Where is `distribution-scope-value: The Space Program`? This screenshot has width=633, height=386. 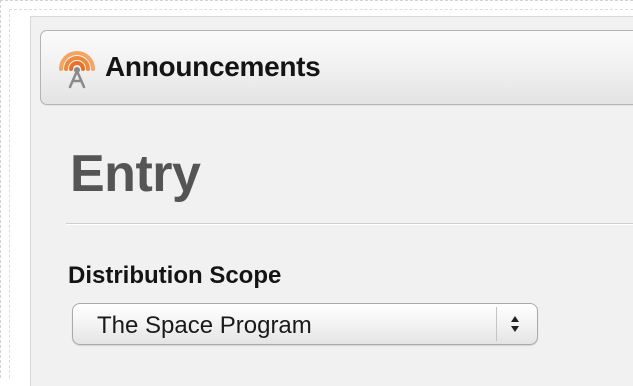 distribution-scope-value: The Space Program is located at coordinates (204, 325).